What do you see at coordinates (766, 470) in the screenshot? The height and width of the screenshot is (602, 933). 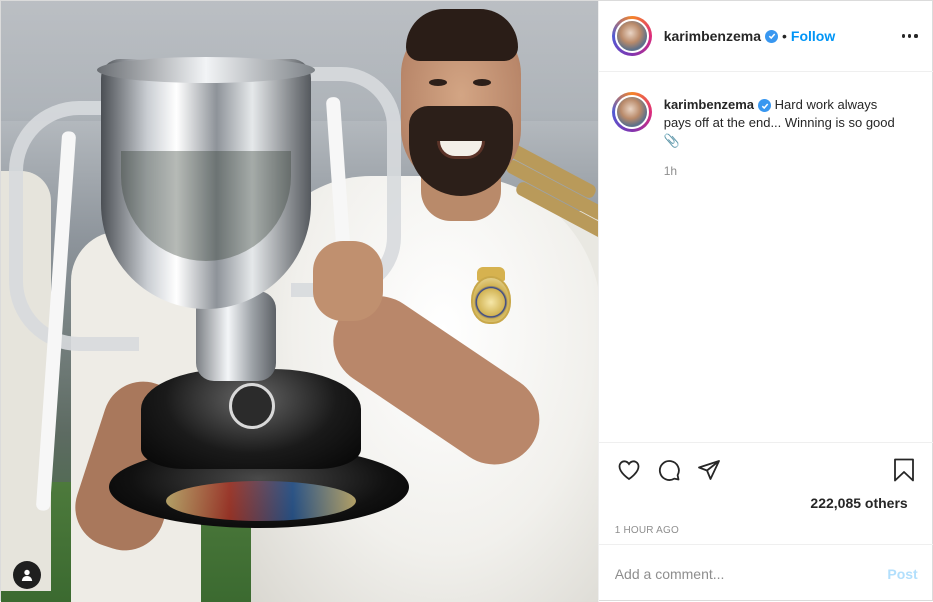 I see `action-icons` at bounding box center [766, 470].